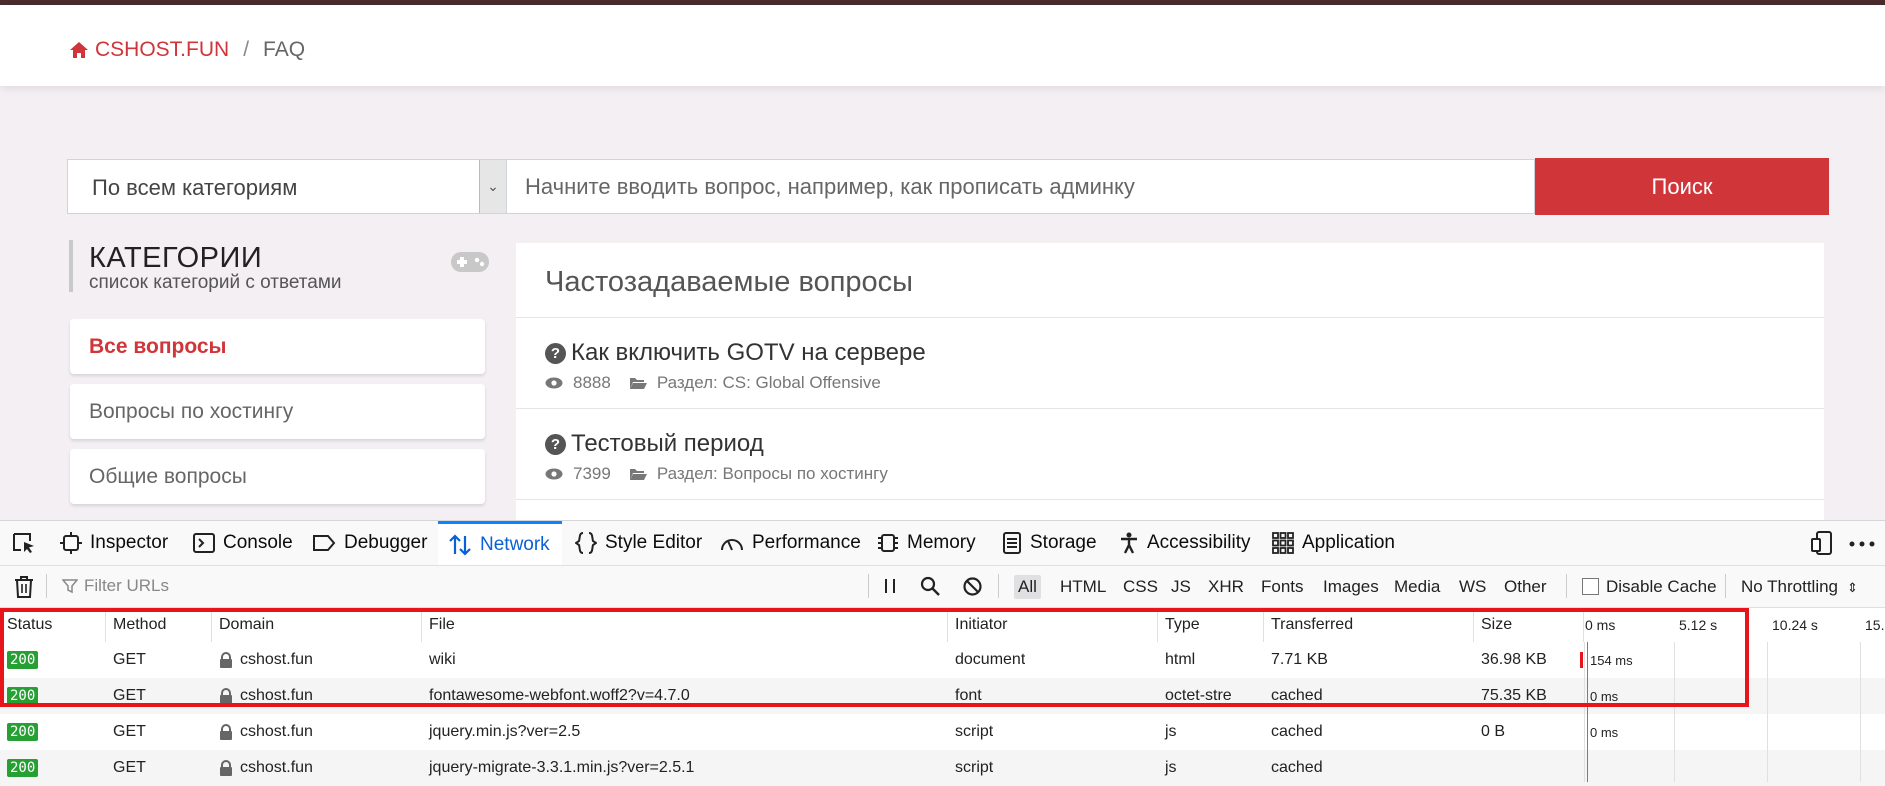  Describe the element at coordinates (1083, 587) in the screenshot. I see `filter-html: HTML` at that location.